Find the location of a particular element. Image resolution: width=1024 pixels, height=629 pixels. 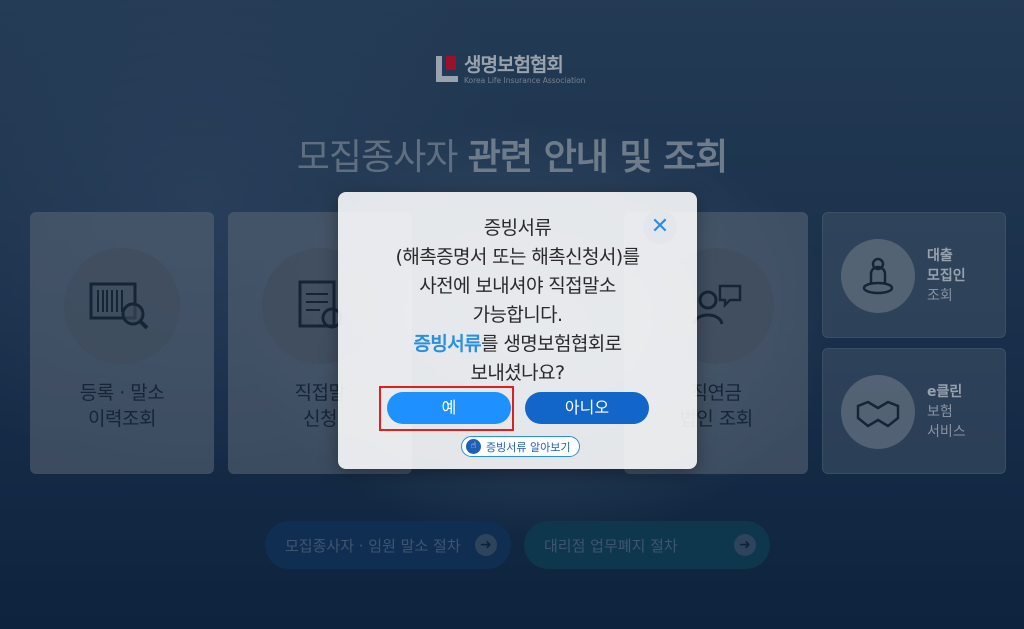

hand-pointer-icon: ☝ is located at coordinates (473, 446).